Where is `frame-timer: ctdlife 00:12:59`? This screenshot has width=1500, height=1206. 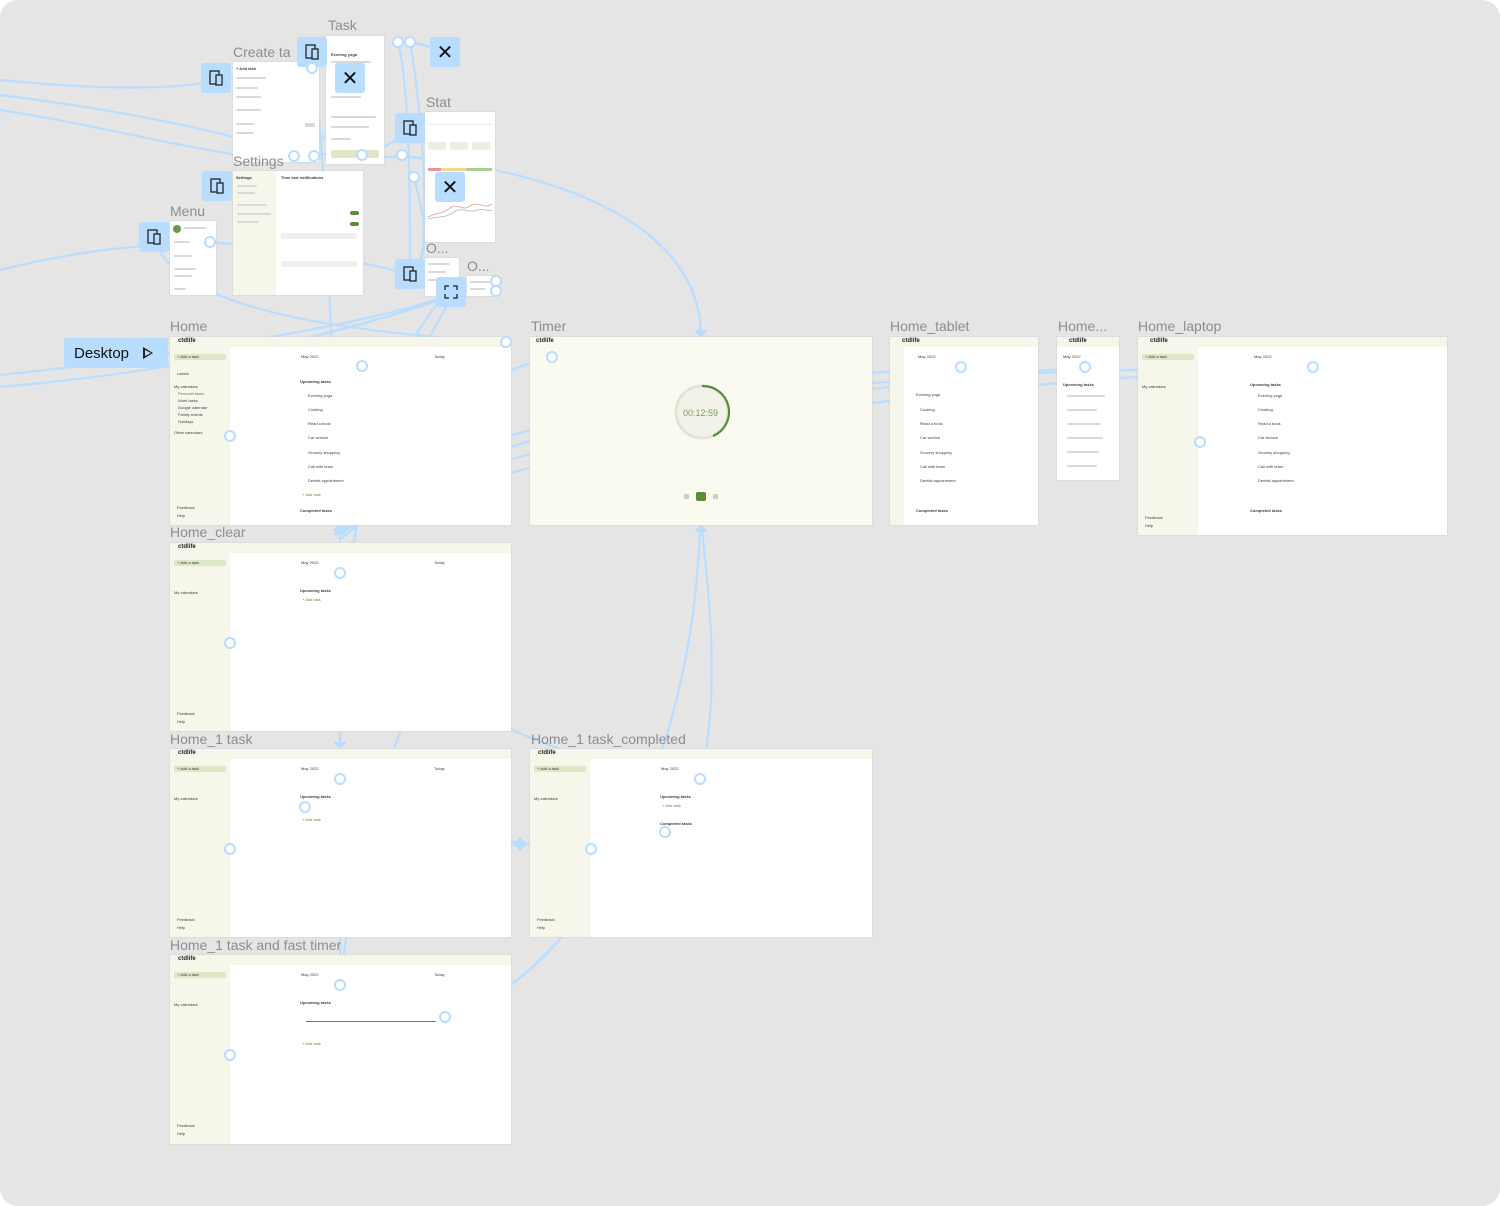 frame-timer: ctdlife 00:12:59 is located at coordinates (701, 431).